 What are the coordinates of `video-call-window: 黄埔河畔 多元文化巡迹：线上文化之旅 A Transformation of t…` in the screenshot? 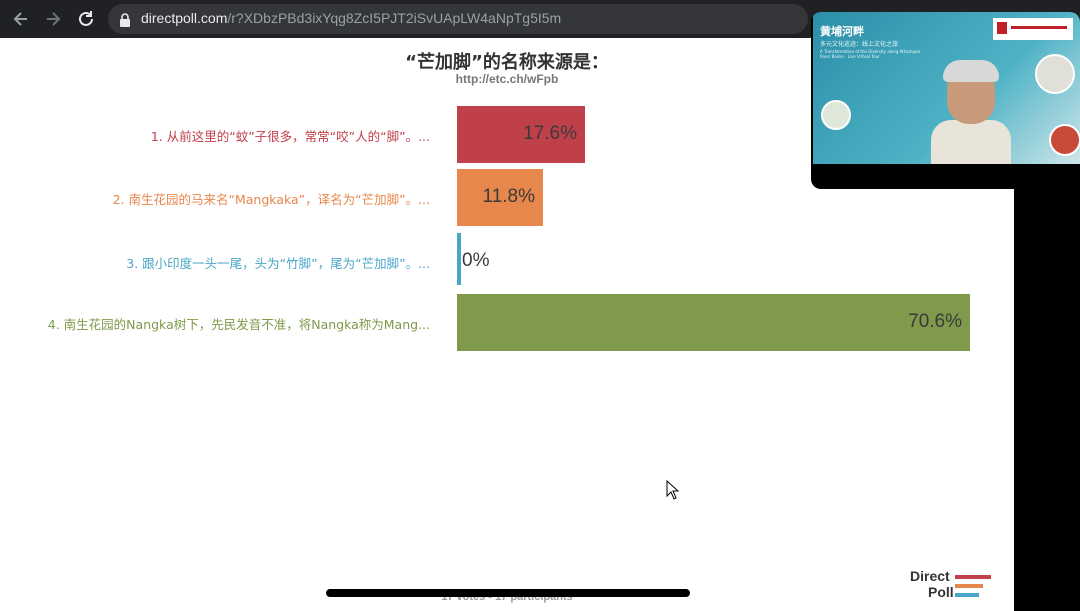 It's located at (945, 100).